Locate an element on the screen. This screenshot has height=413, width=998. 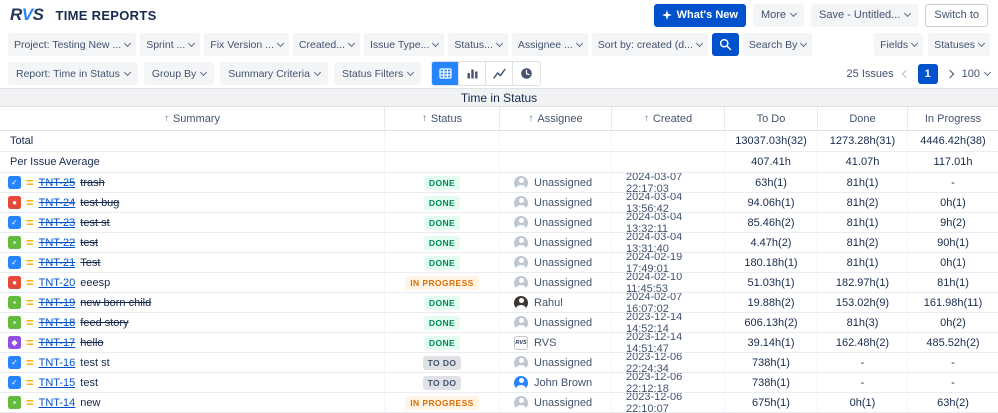
issue-key-link: TNT-14 is located at coordinates (57, 403).